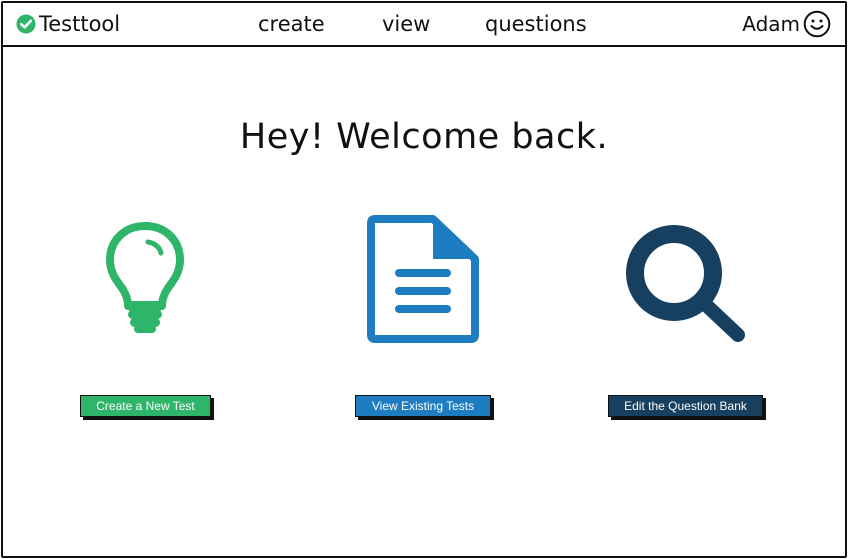  What do you see at coordinates (423, 406) in the screenshot?
I see `view-existing-tests-button: View Existing Tests` at bounding box center [423, 406].